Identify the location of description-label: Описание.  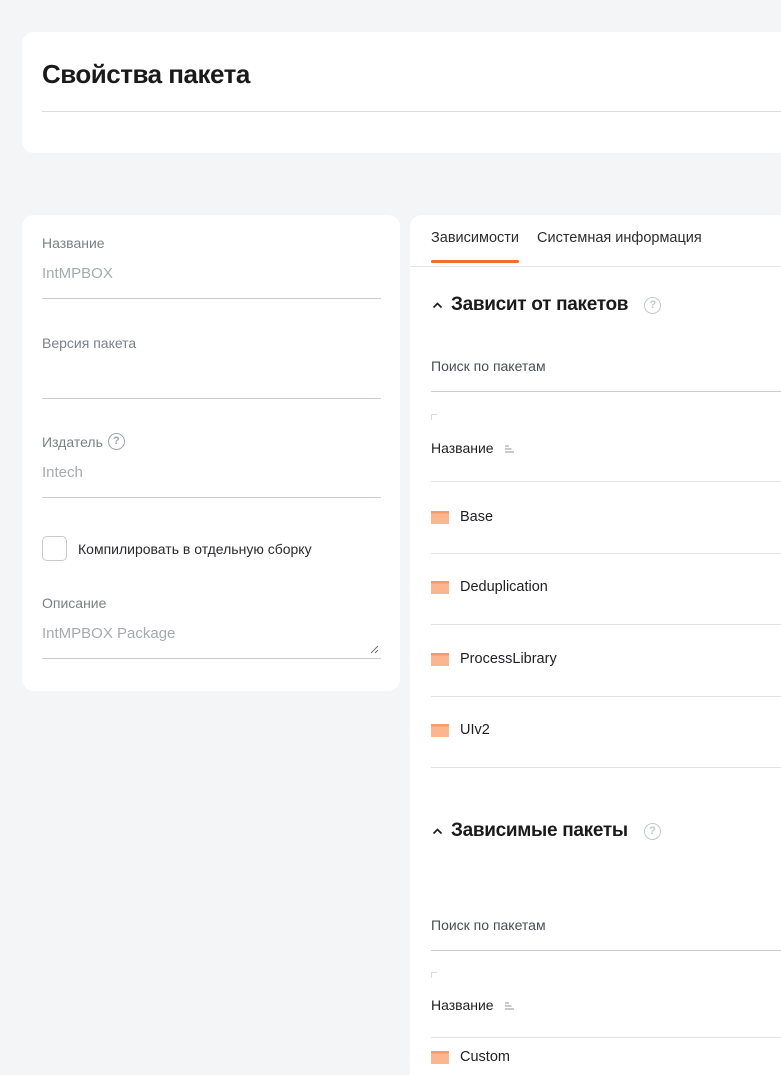
(74, 603).